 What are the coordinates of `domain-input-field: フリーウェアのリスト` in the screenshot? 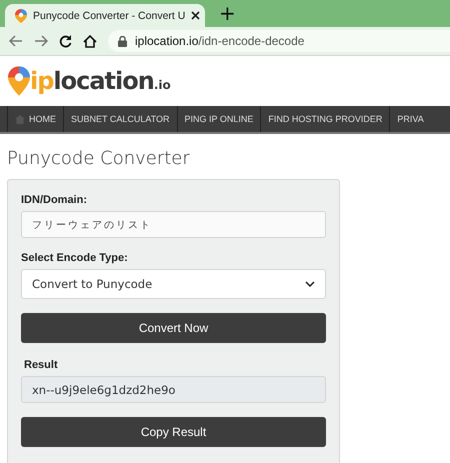 It's located at (173, 224).